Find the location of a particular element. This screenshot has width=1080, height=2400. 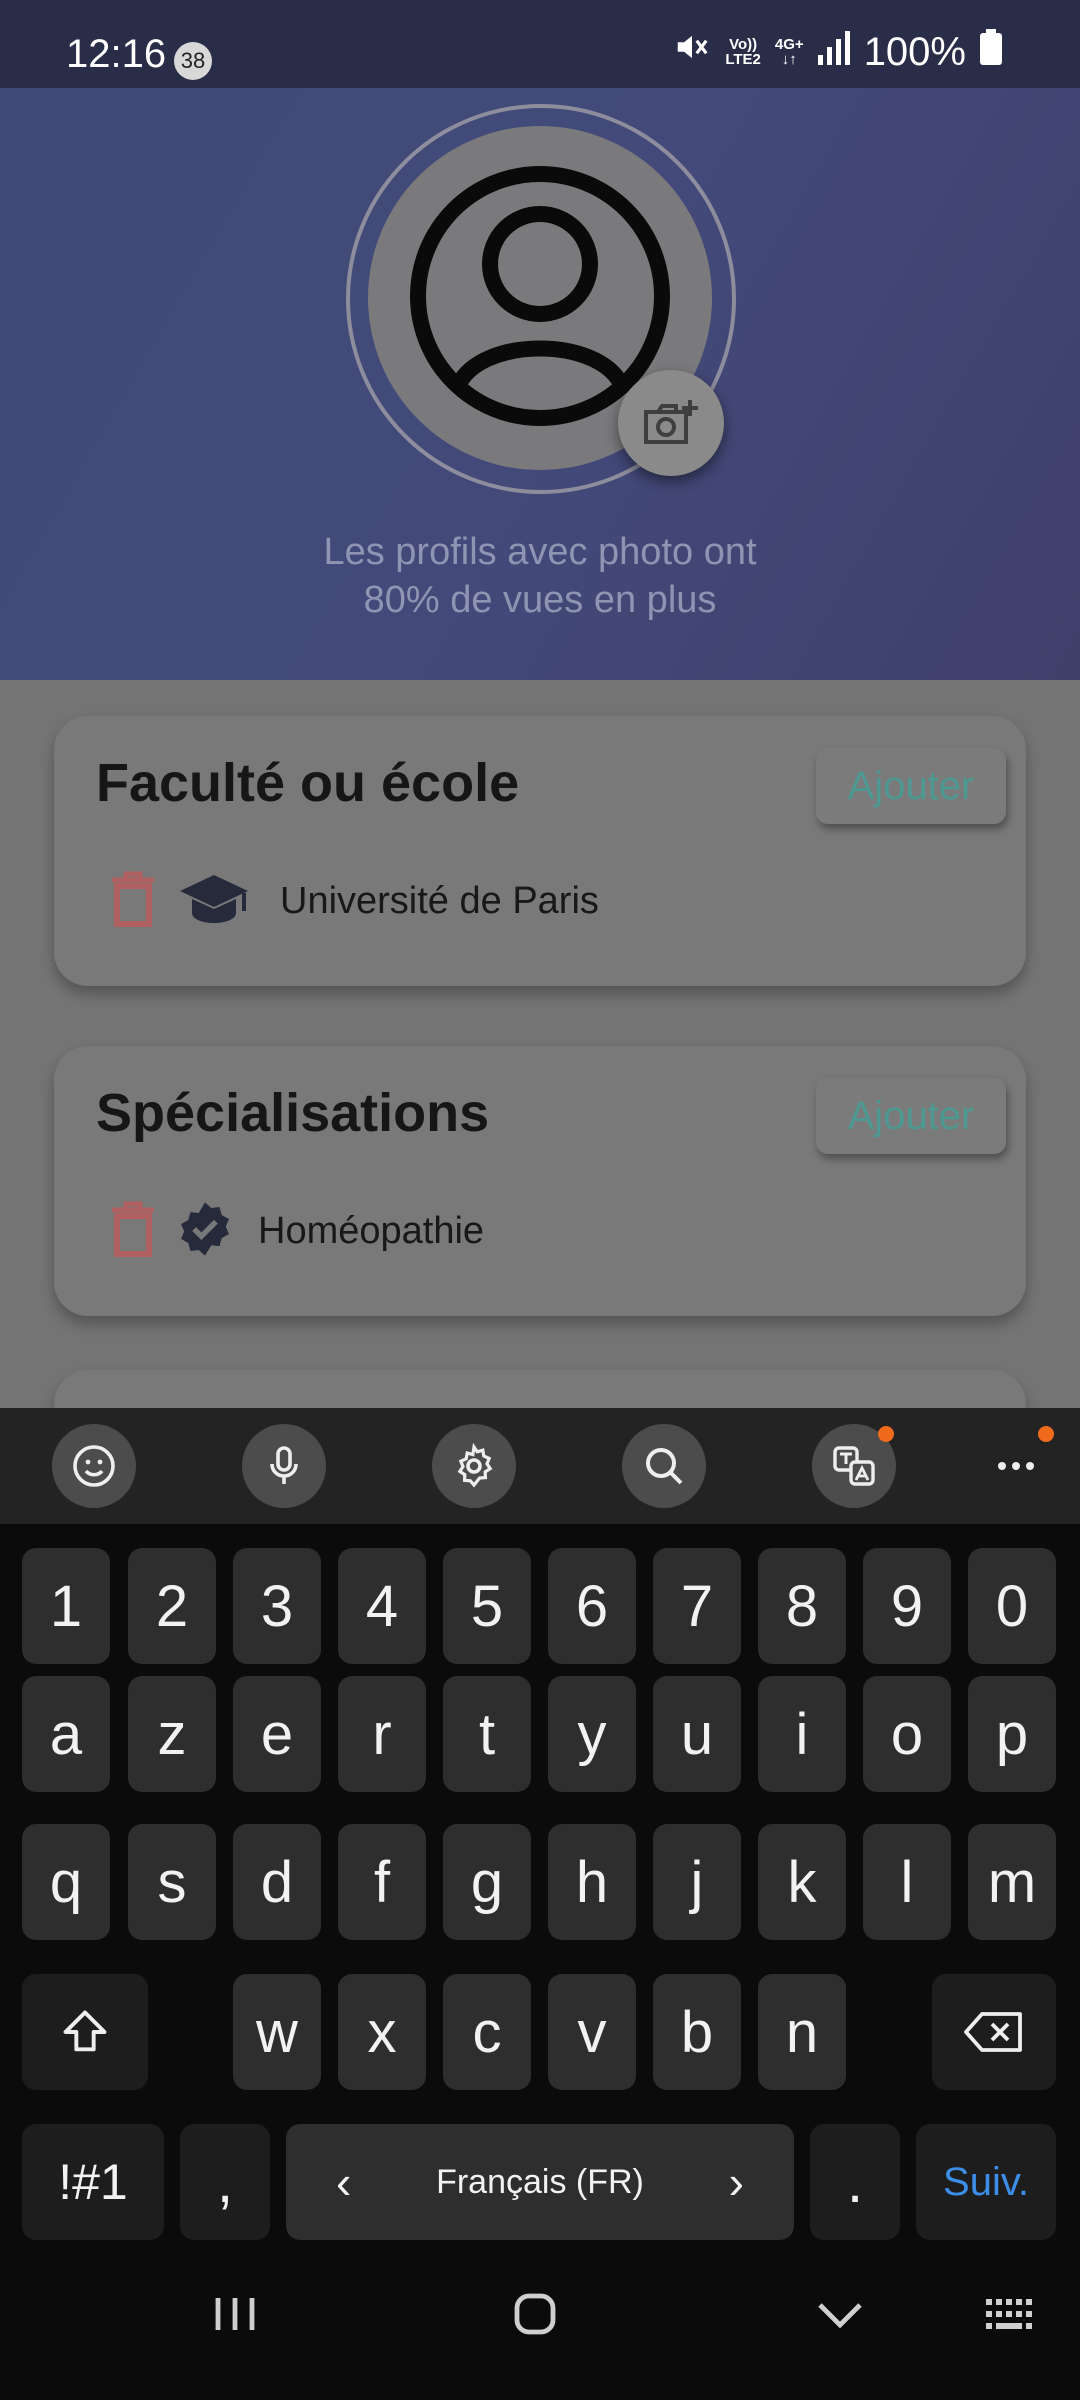

more-notification-dot is located at coordinates (1046, 1434).